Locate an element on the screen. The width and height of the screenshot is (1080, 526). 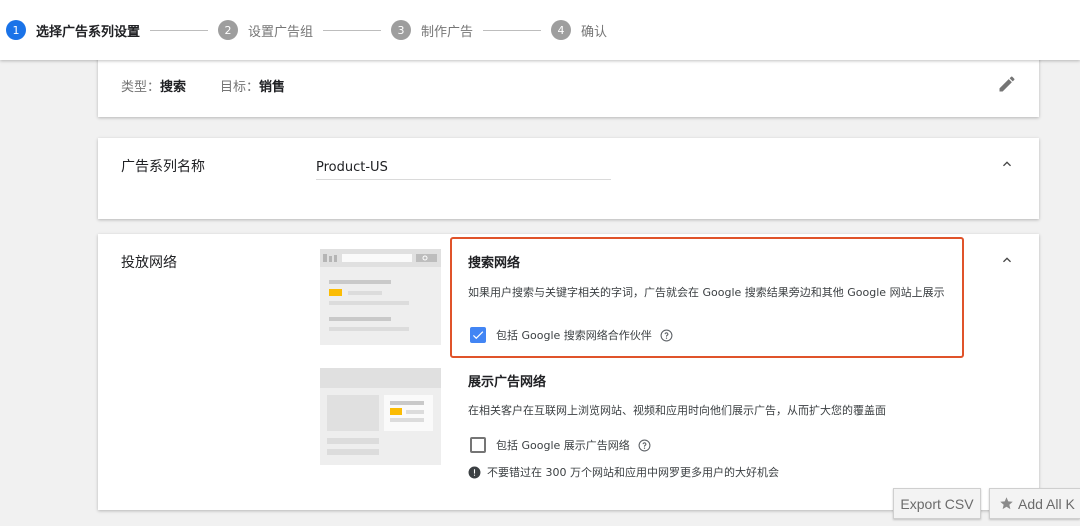
progress-stepper: 1 选择广告系列设置 2 设置广告组 3 制作广告 4 确认 is located at coordinates (540, 30).